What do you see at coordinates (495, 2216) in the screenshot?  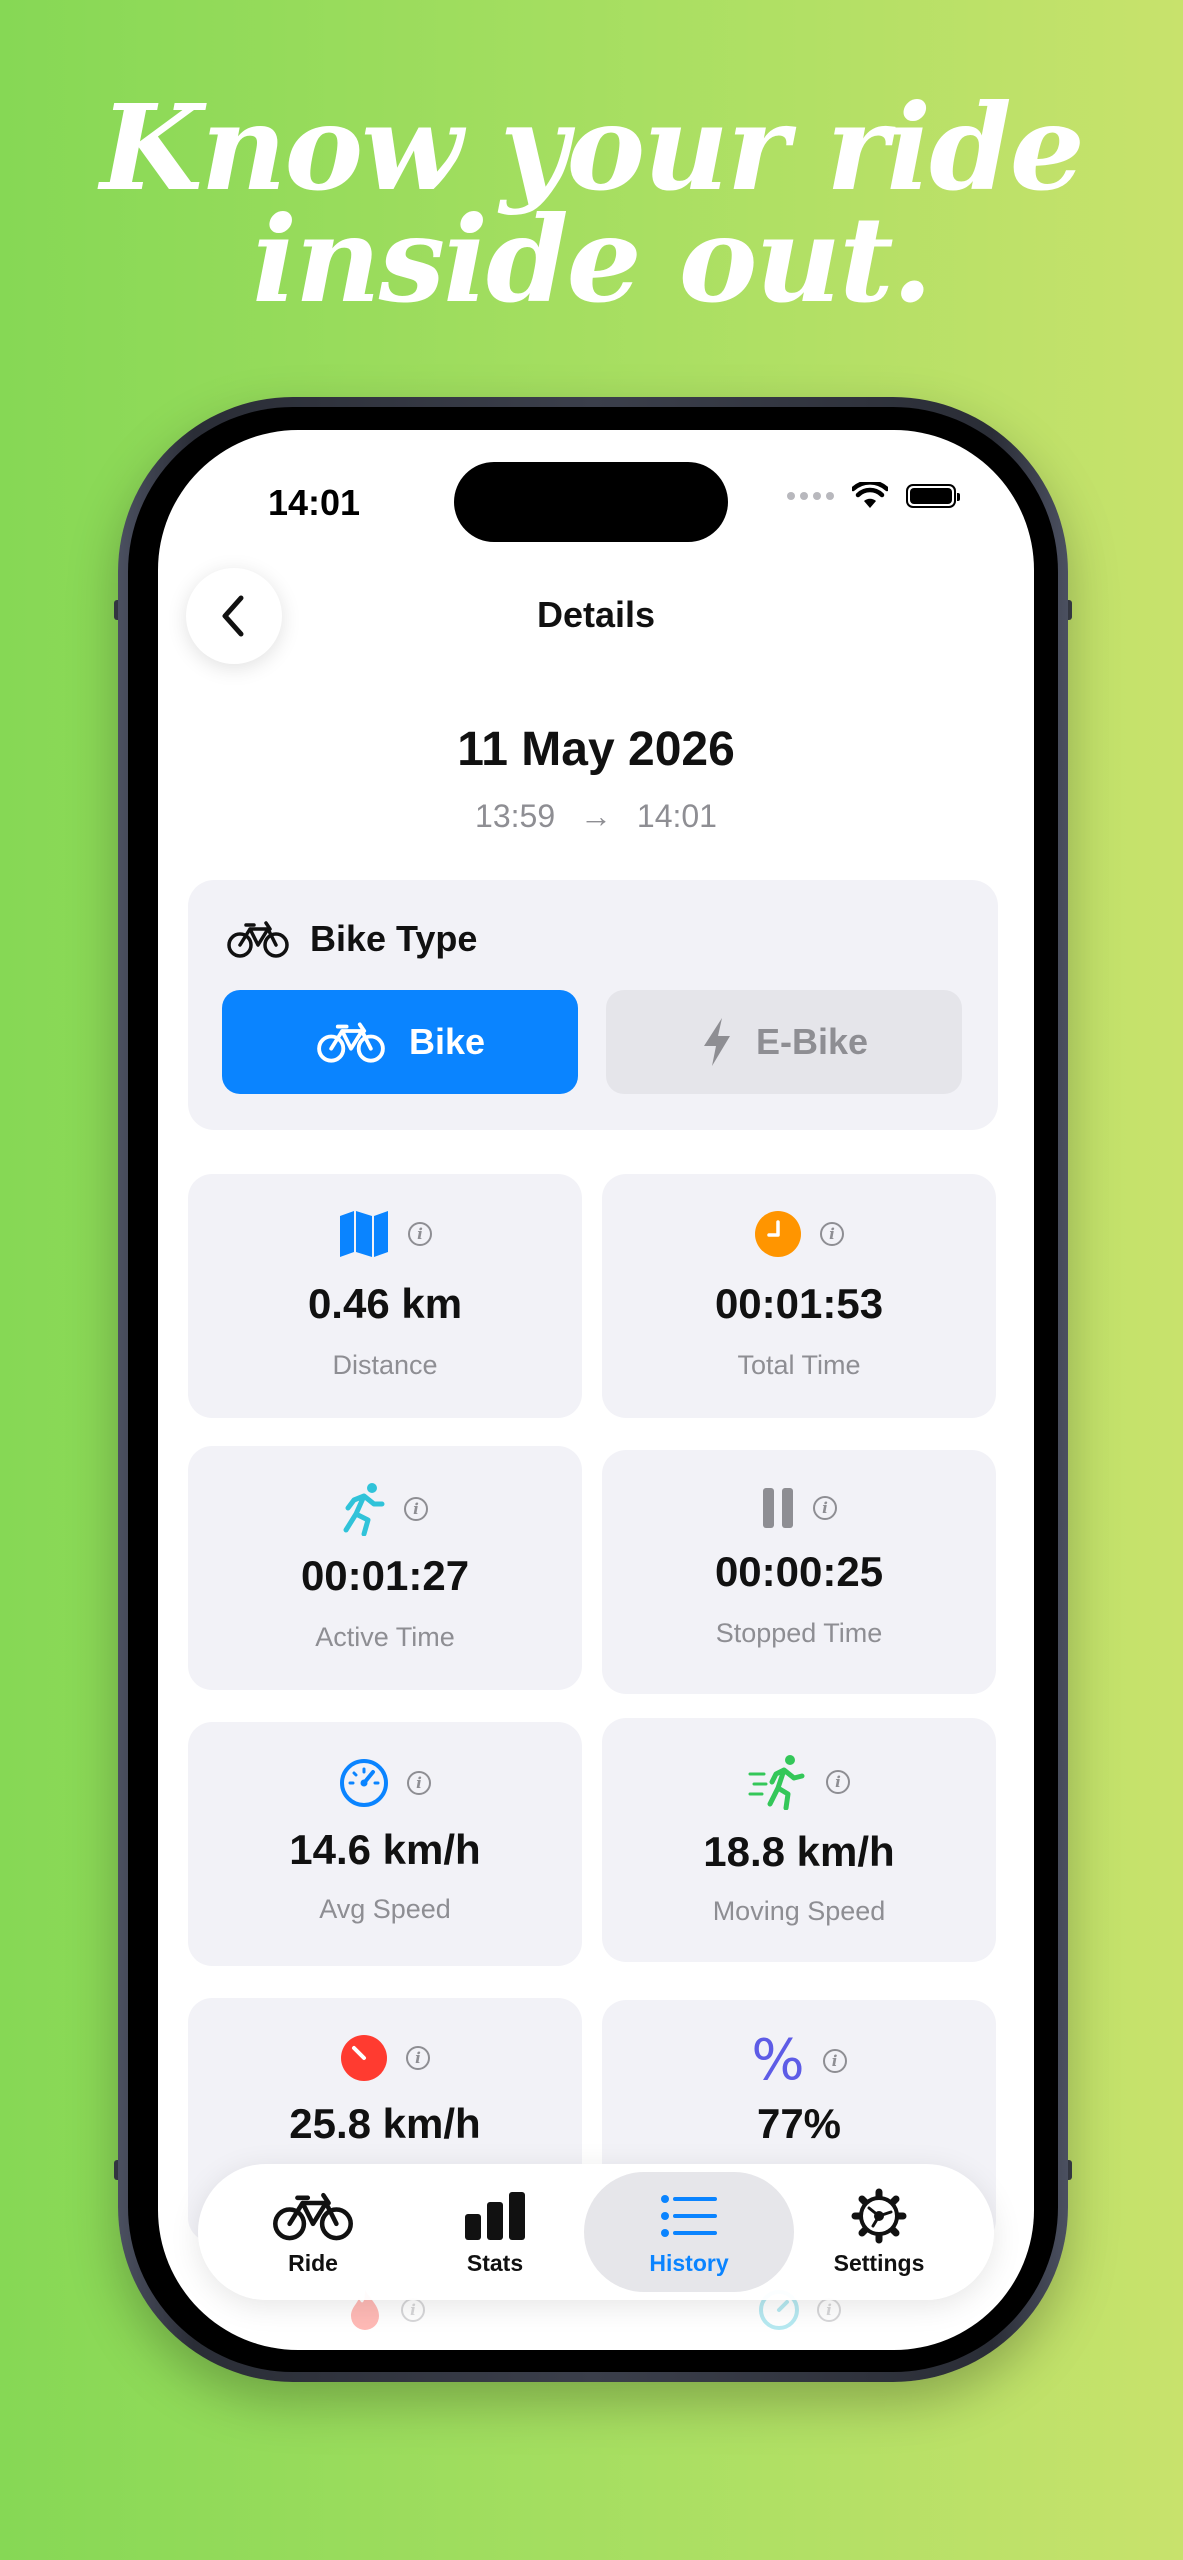 I see `bar-chart-icon` at bounding box center [495, 2216].